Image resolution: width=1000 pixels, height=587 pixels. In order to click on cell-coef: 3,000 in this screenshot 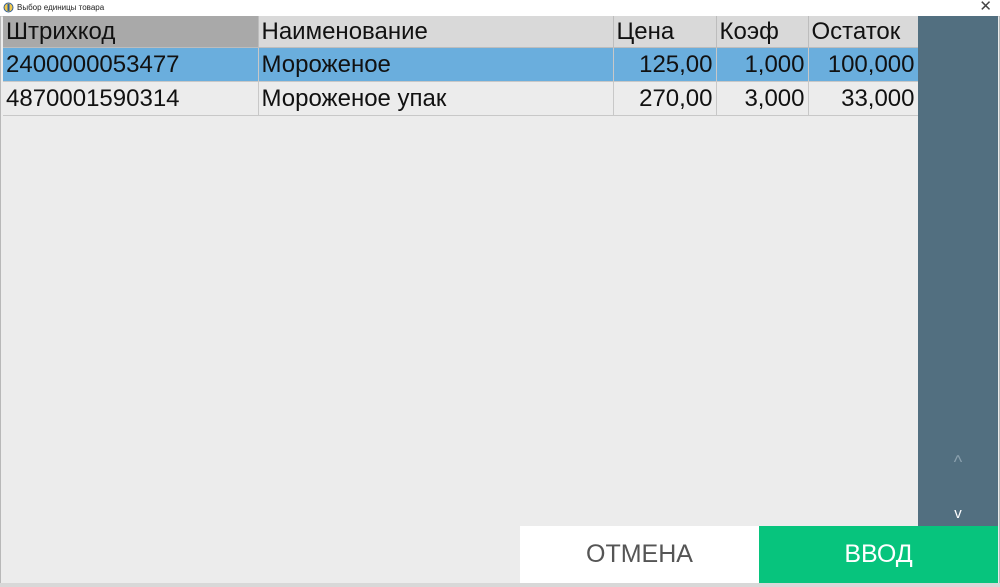, I will do `click(762, 98)`.